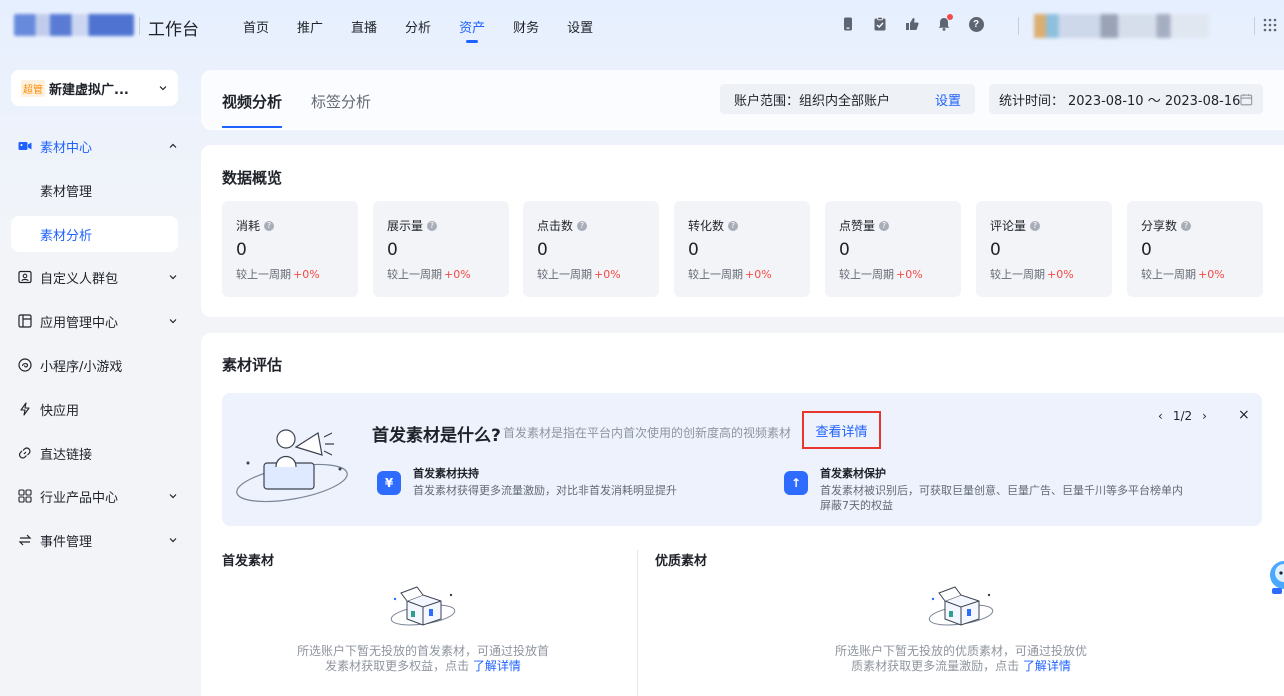  What do you see at coordinates (1018, 26) in the screenshot?
I see `header-divider` at bounding box center [1018, 26].